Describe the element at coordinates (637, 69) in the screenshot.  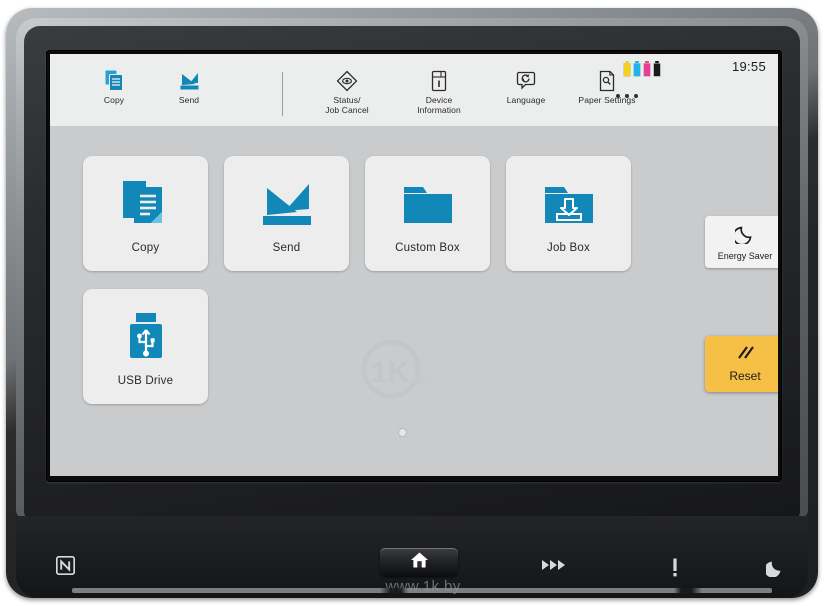
I see `toner-cartridge-cyan` at that location.